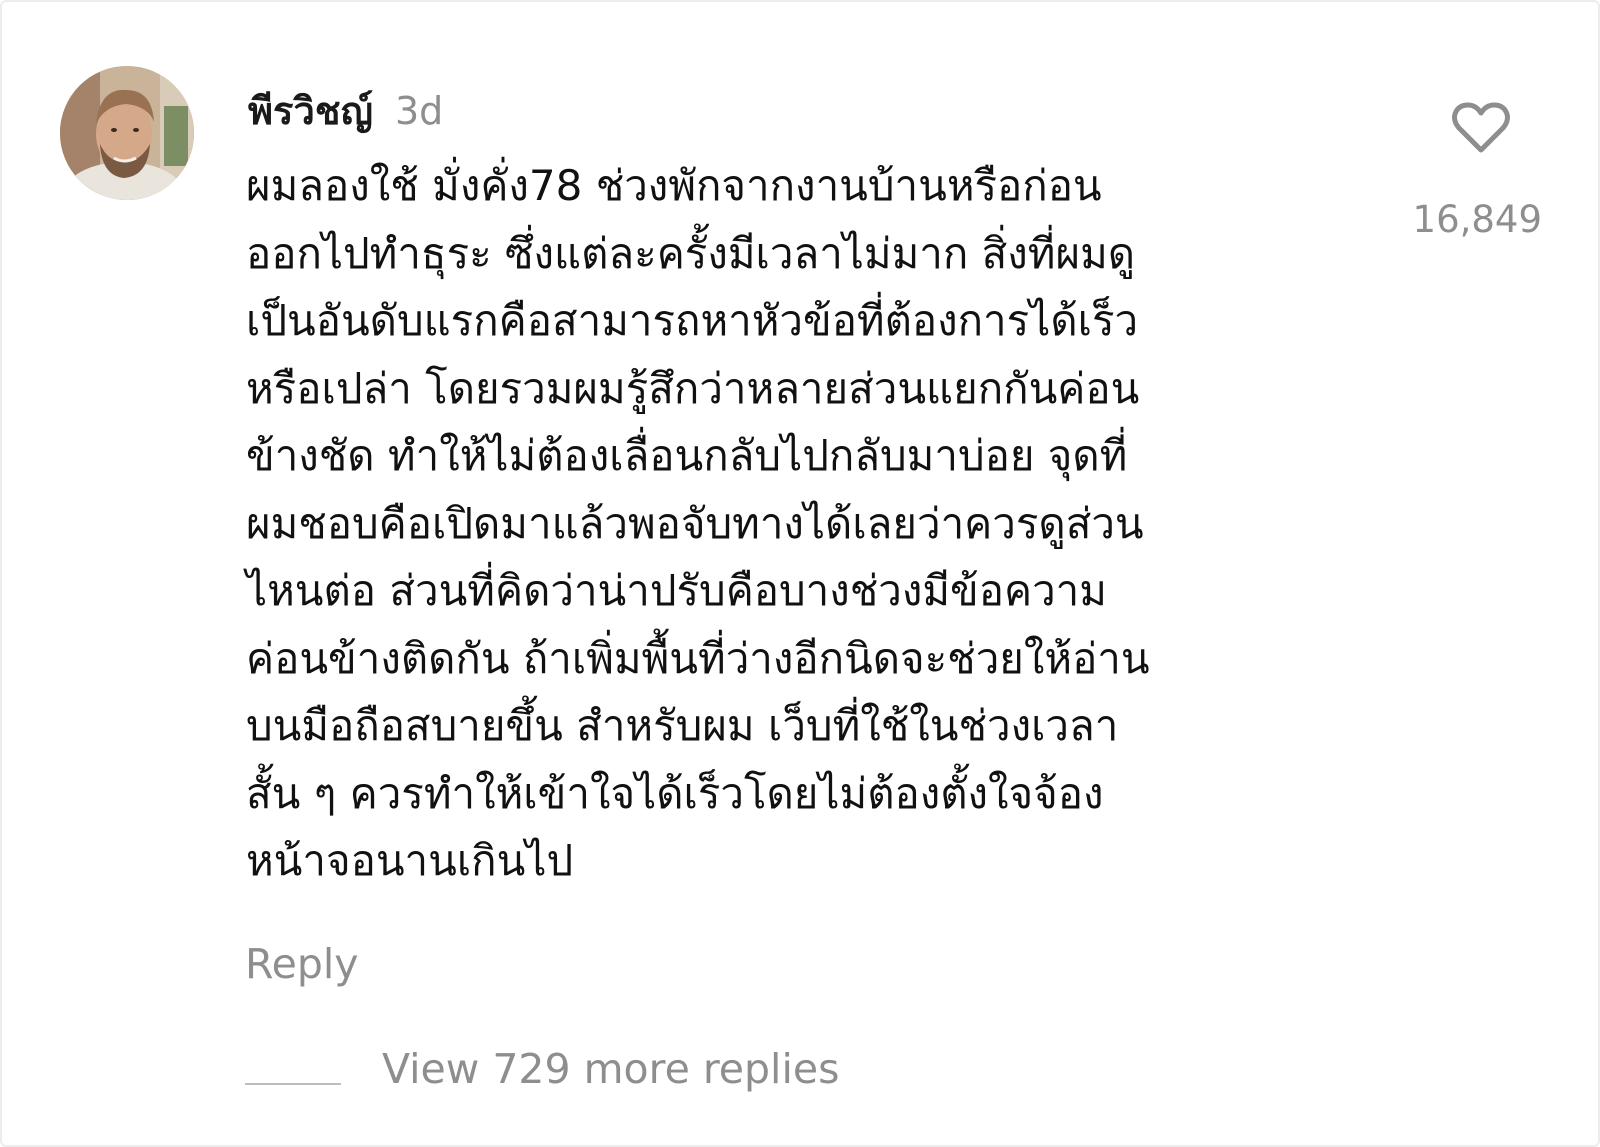 The height and width of the screenshot is (1147, 1600). What do you see at coordinates (410, 860) in the screenshot?
I see `comment-line: หน้าจอนานเกินไป` at bounding box center [410, 860].